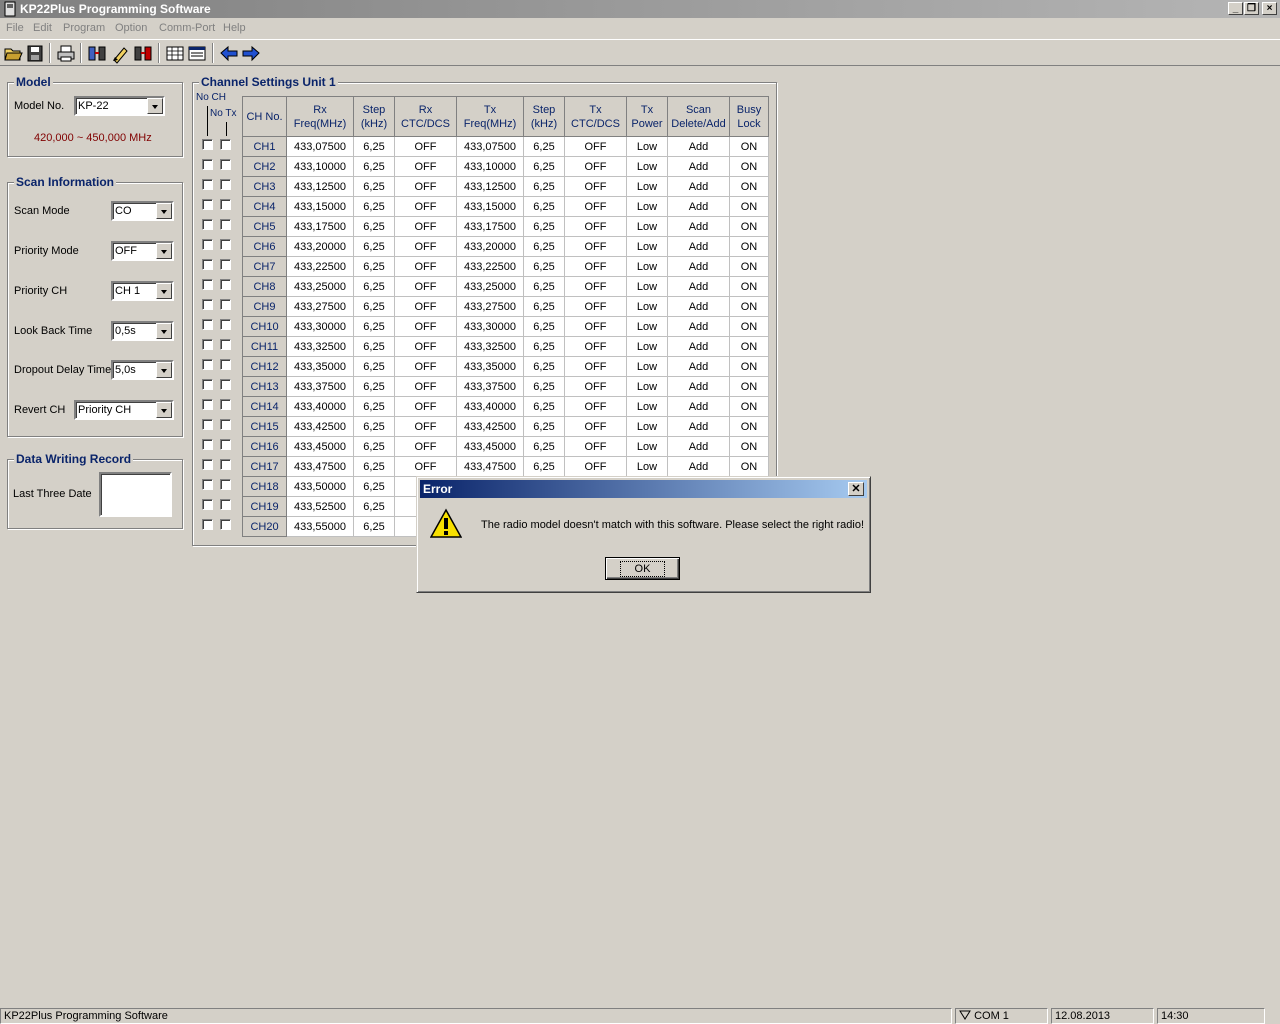 The width and height of the screenshot is (1280, 1024). I want to click on save-button, so click(35, 53).